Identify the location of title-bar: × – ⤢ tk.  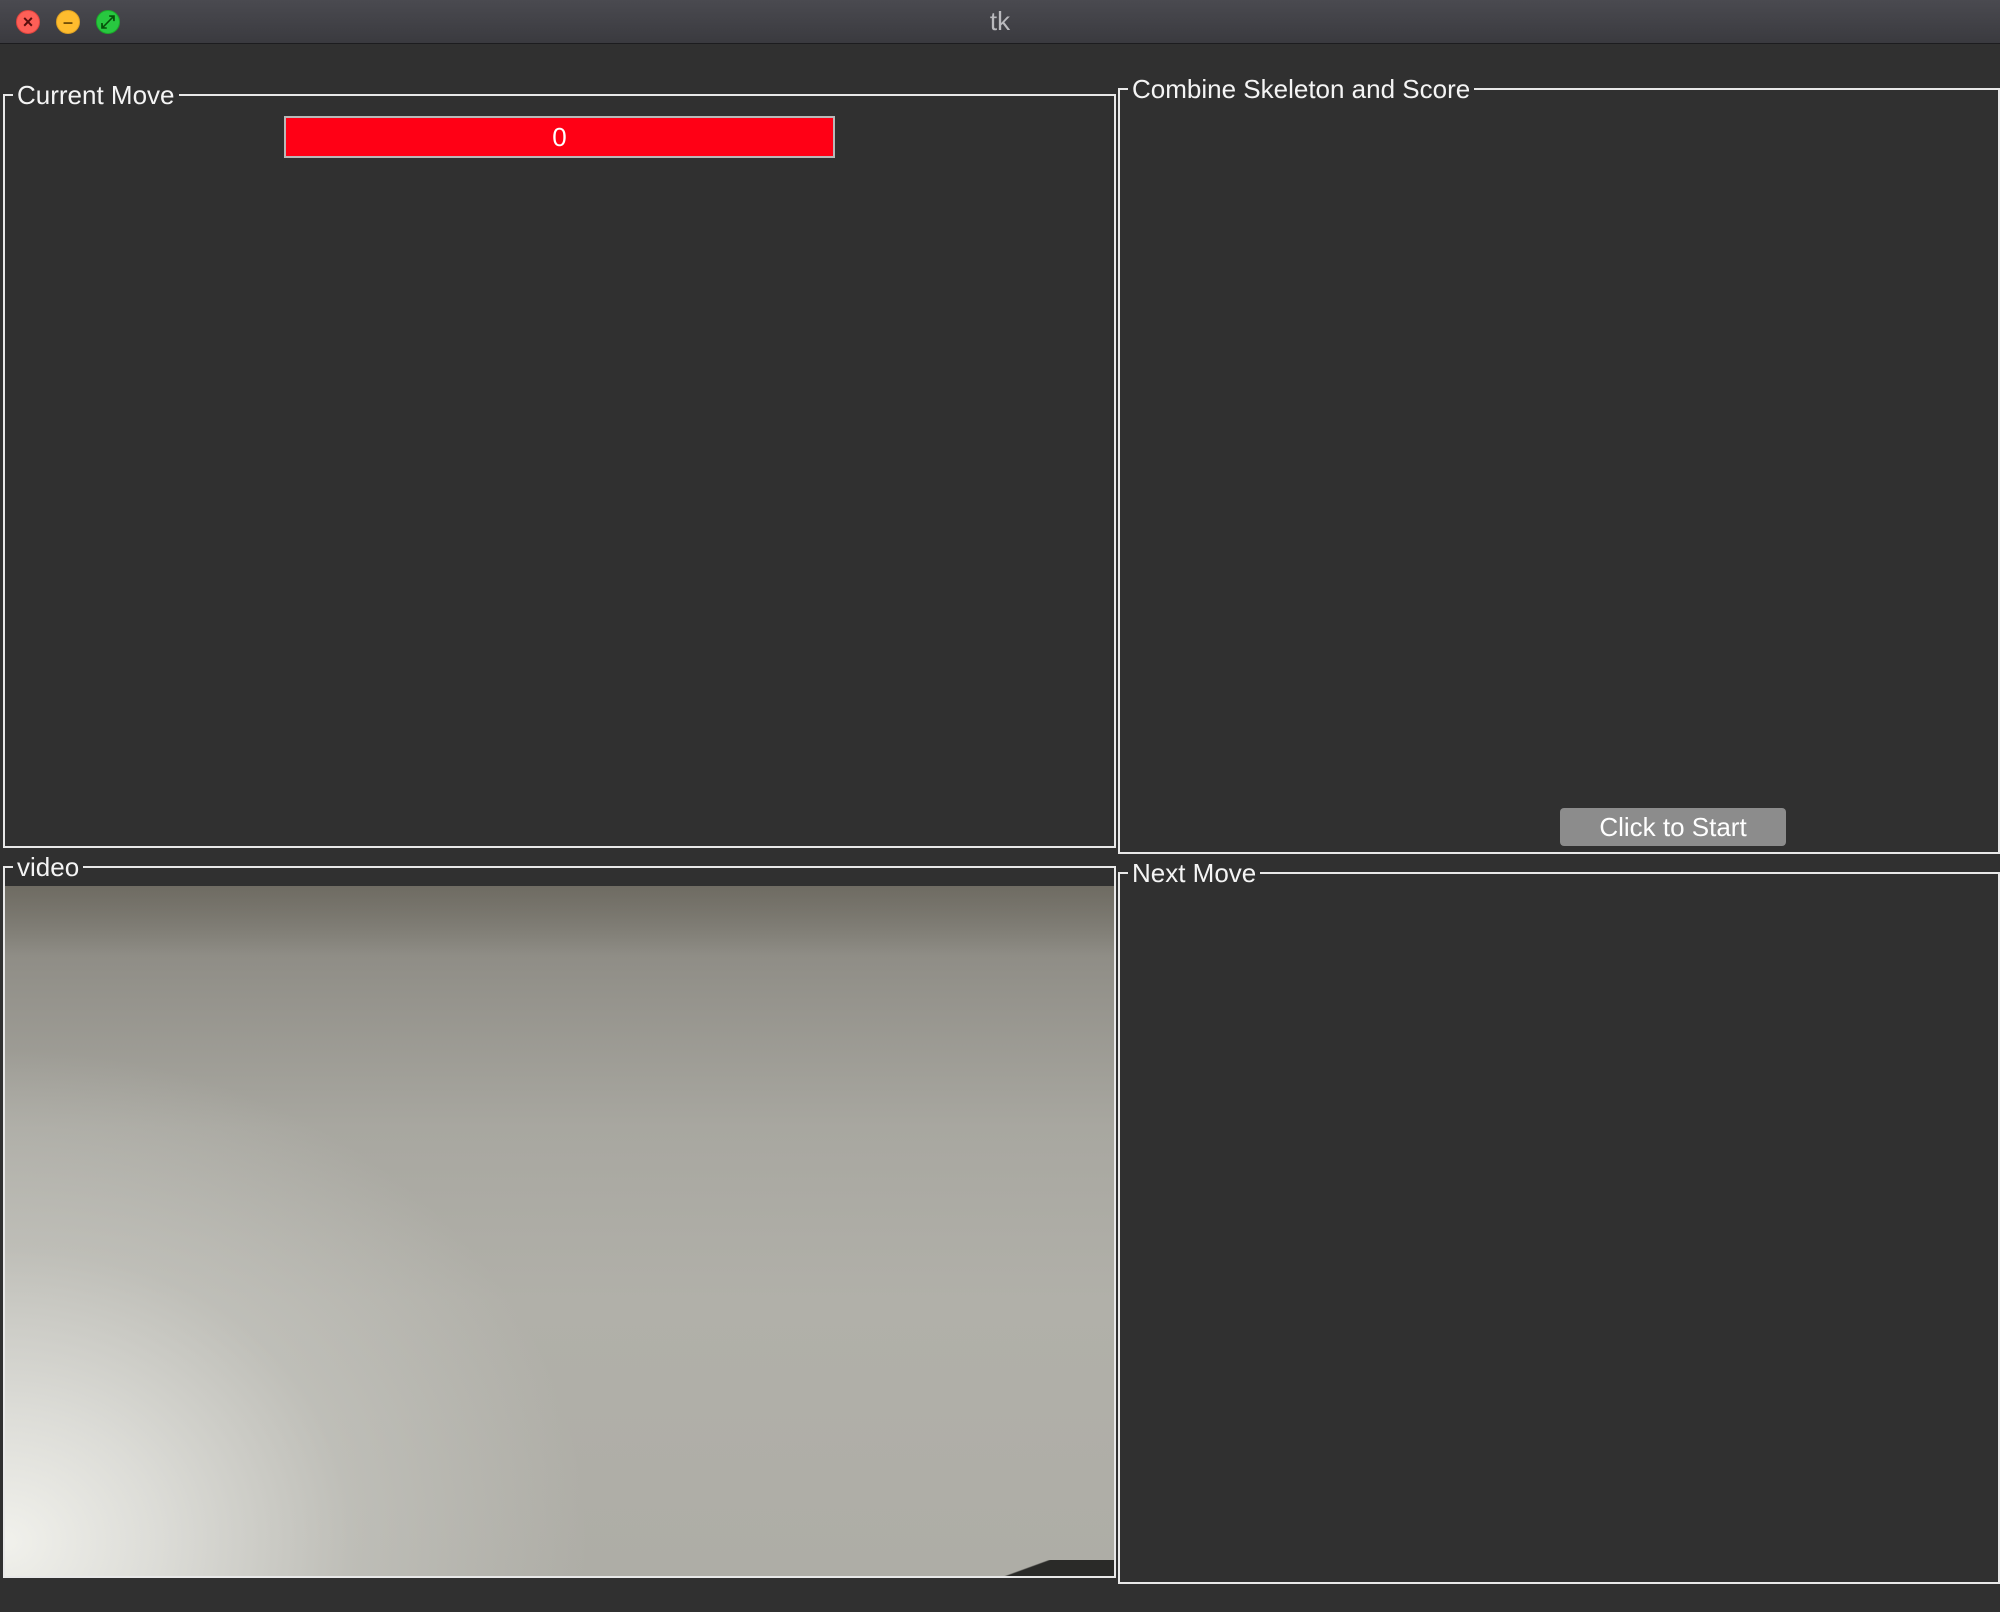
(1000, 22).